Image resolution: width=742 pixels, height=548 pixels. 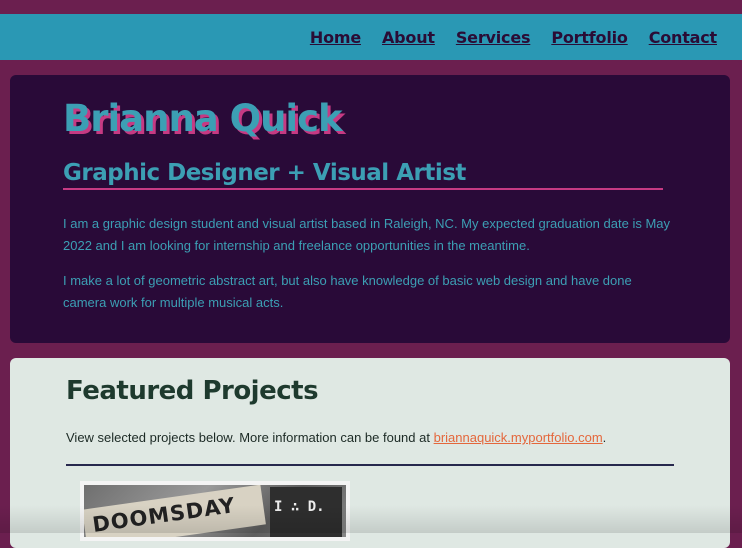 I want to click on featured-projects-heading: Featured Projects, so click(x=192, y=391).